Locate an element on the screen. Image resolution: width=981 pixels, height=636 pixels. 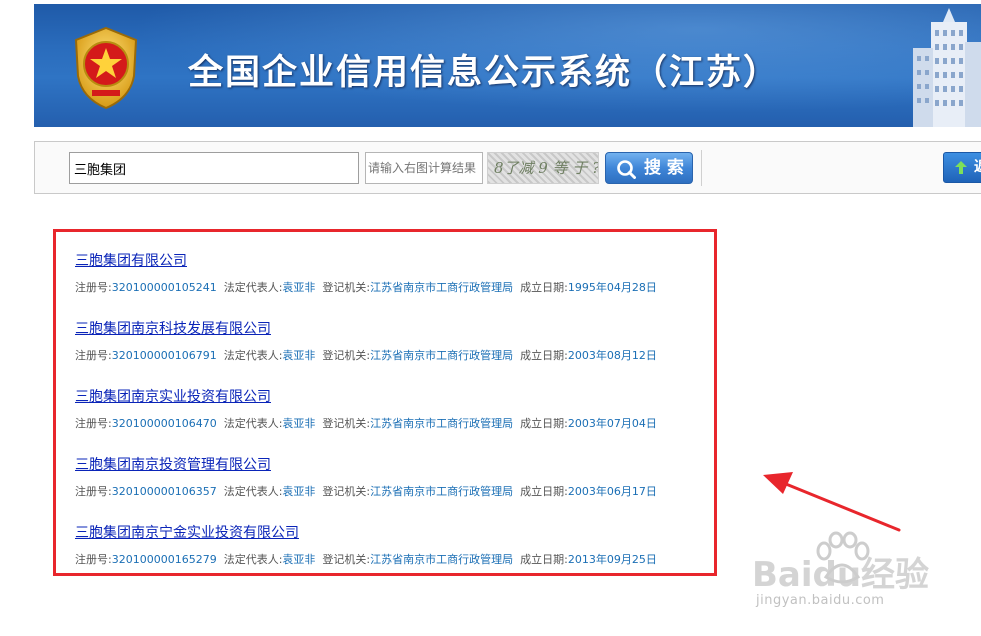
arrow-up-icon is located at coordinates (961, 167).